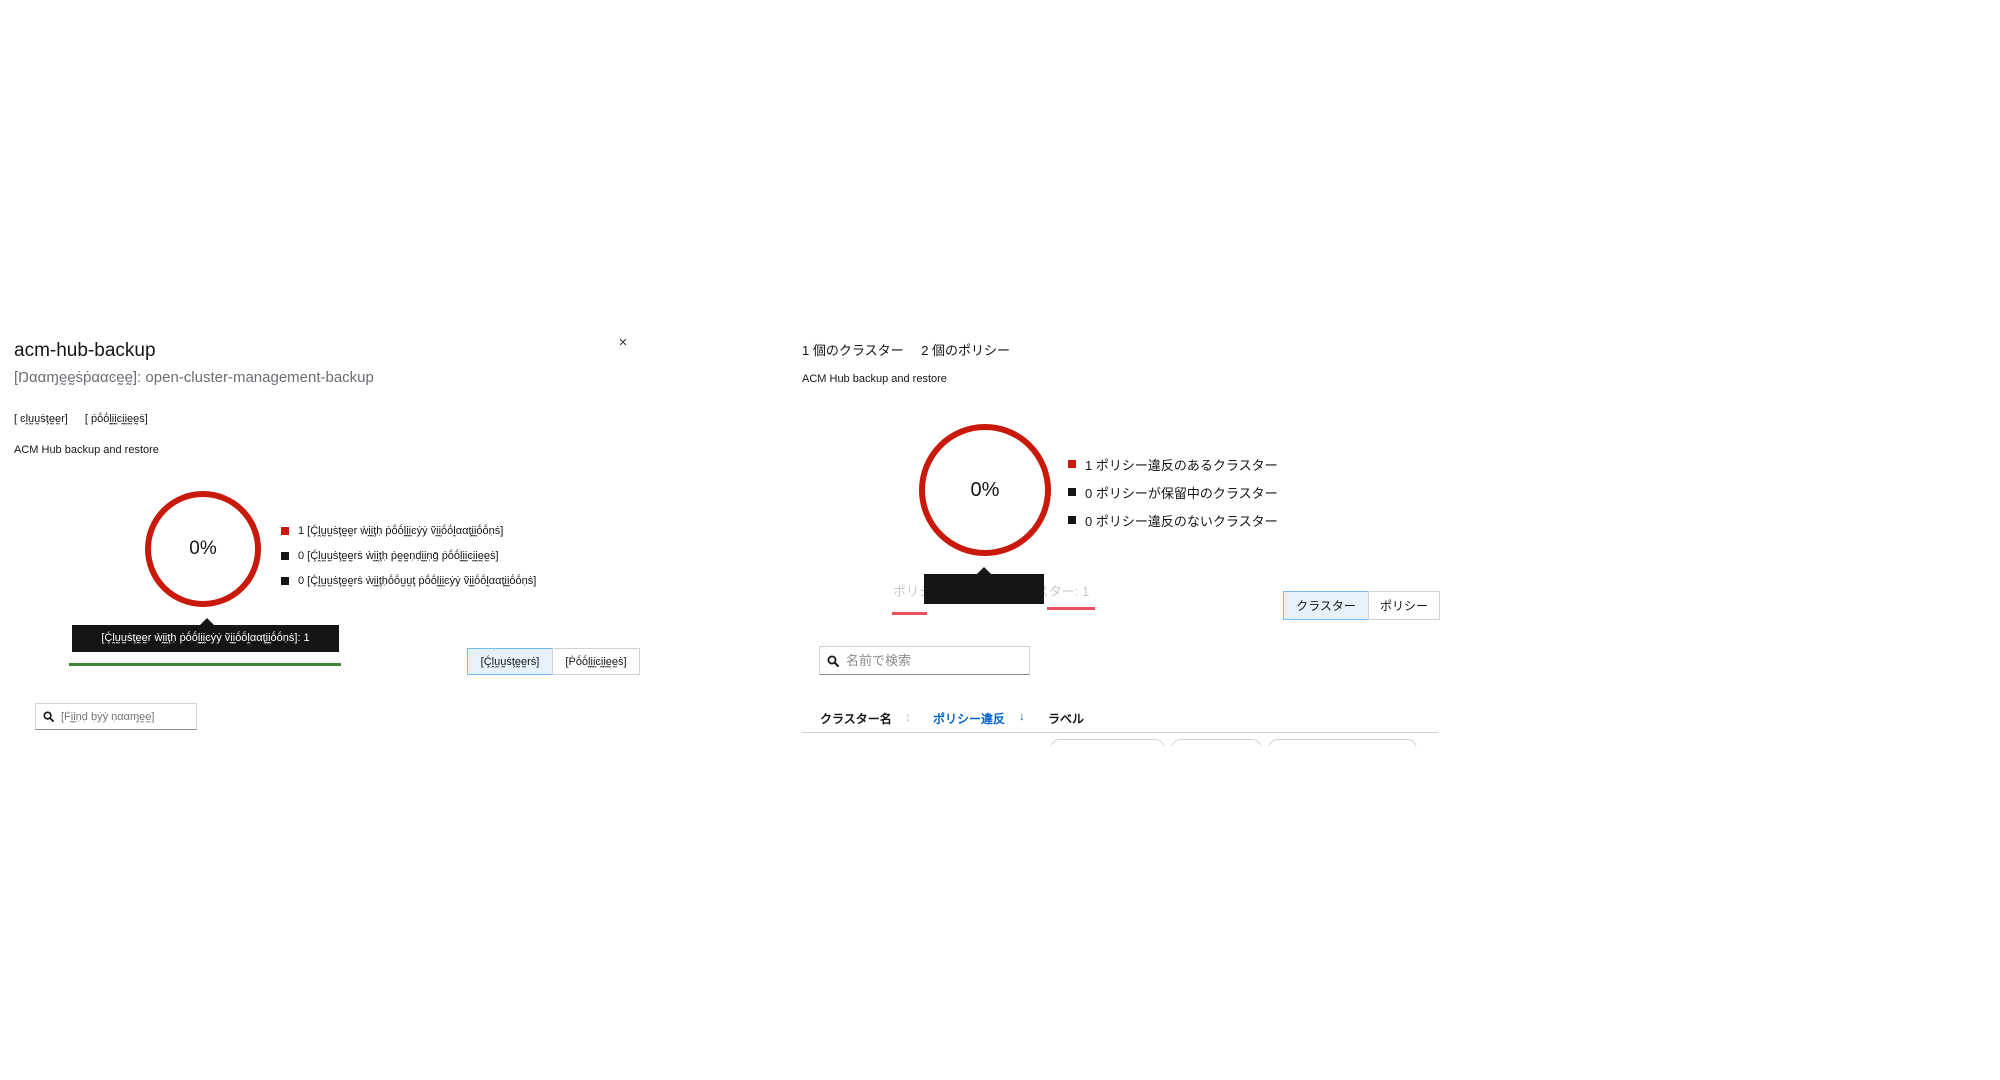 This screenshot has height=1080, width=2000. Describe the element at coordinates (1120, 732) in the screenshot. I see `table-divider` at that location.